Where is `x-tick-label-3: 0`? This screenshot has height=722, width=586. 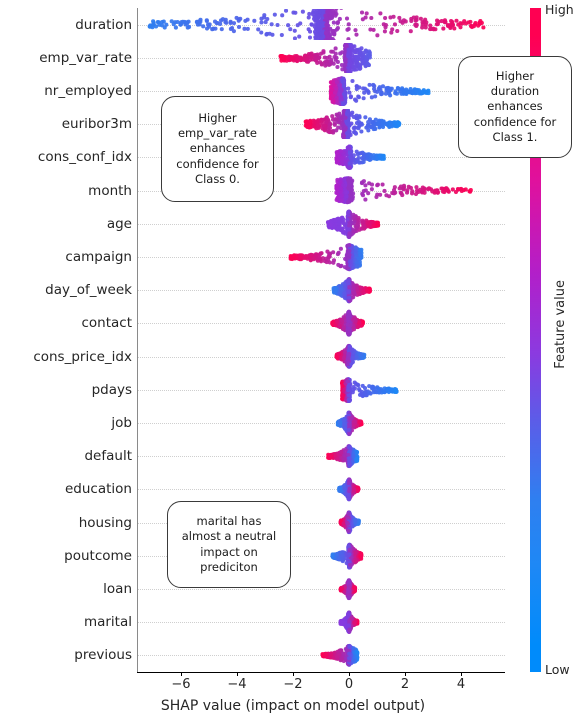 x-tick-label-3: 0 is located at coordinates (349, 684).